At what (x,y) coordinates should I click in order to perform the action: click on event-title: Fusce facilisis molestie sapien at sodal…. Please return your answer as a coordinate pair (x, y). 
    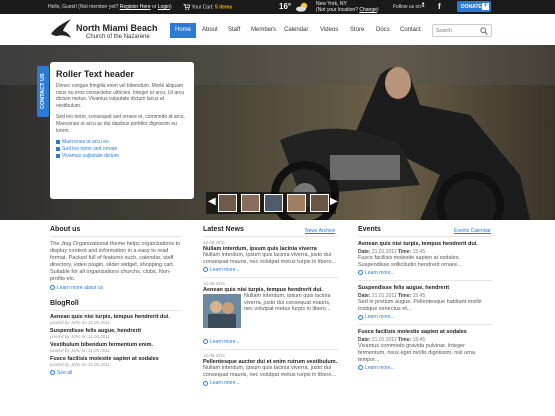
    Looking at the image, I should click on (425, 332).